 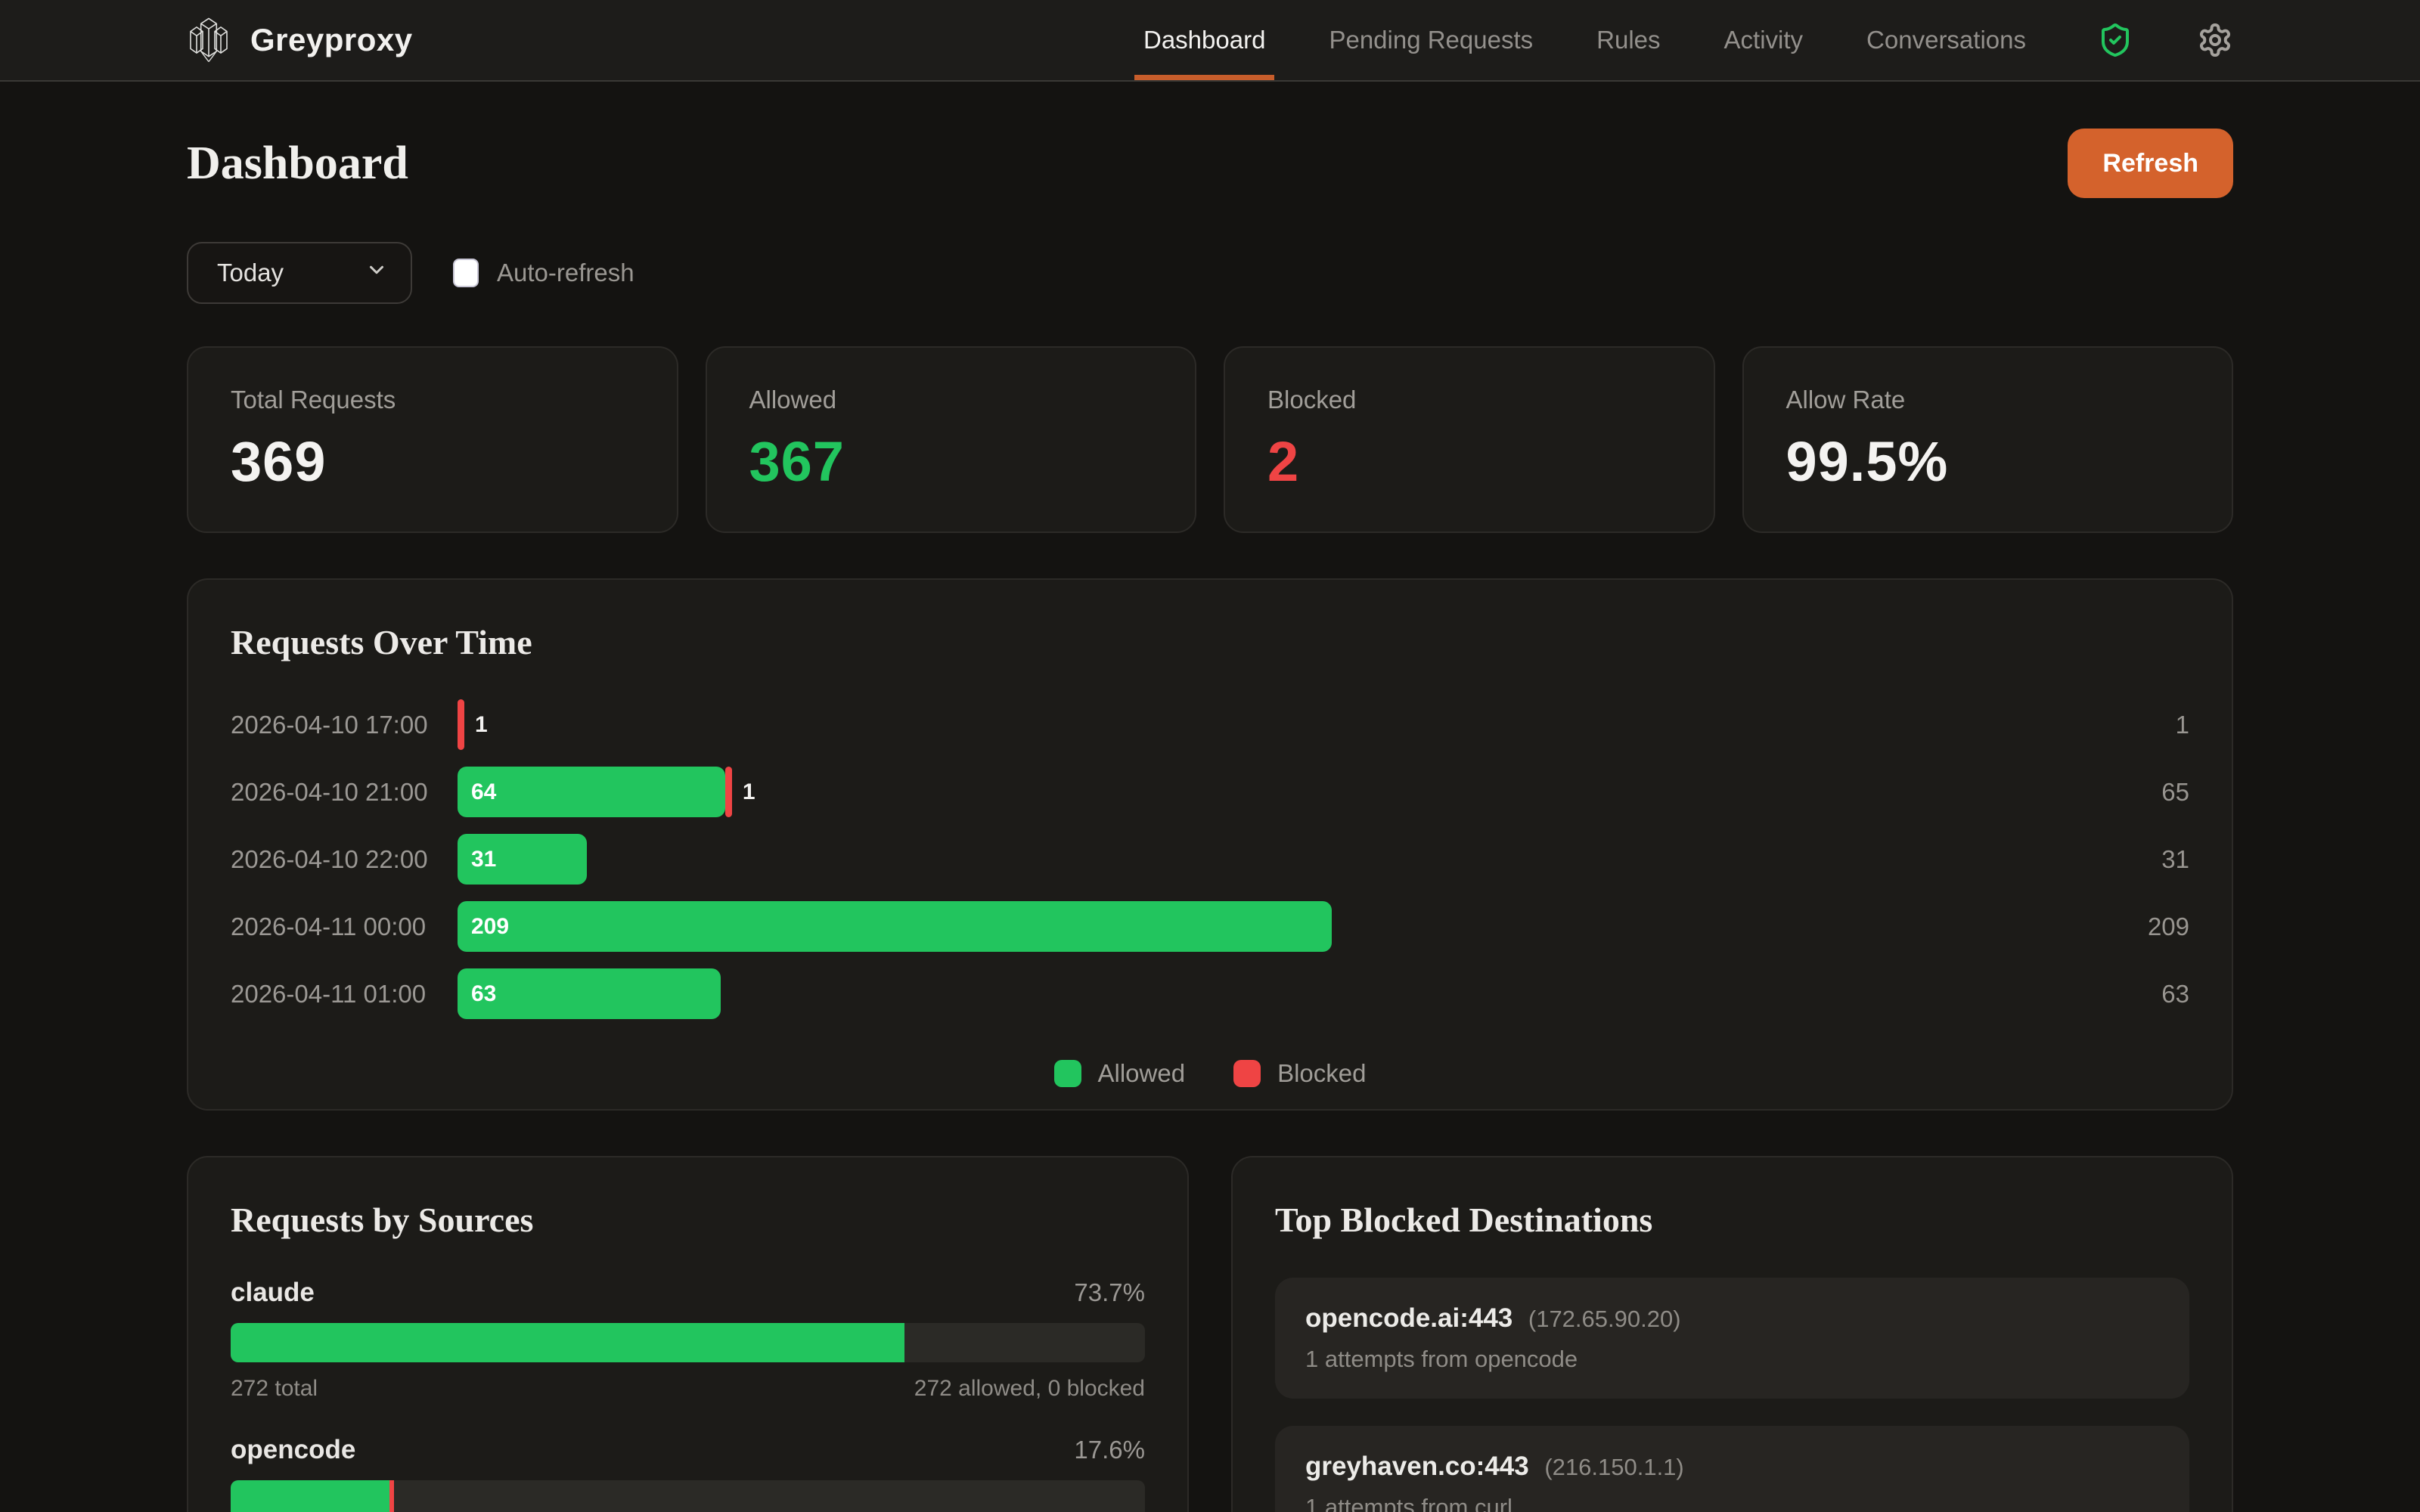 I want to click on stat-card: Allowed 367, so click(x=950, y=440).